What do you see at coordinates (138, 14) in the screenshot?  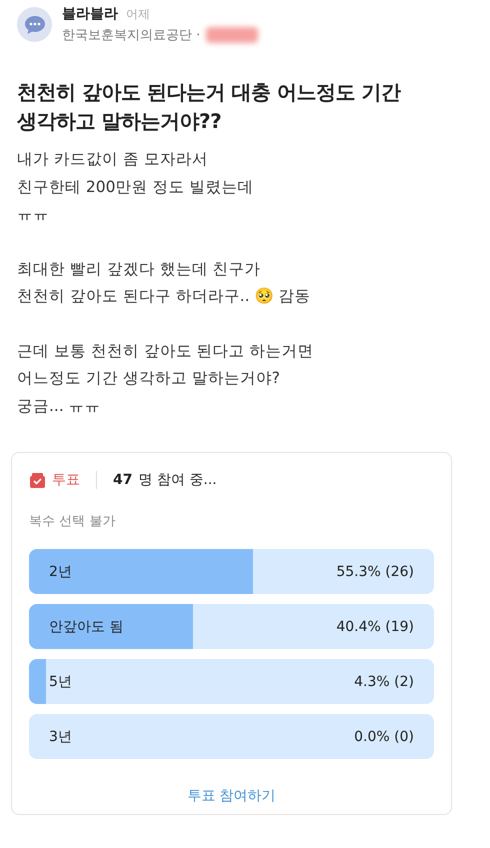 I see `post-time: 어제` at bounding box center [138, 14].